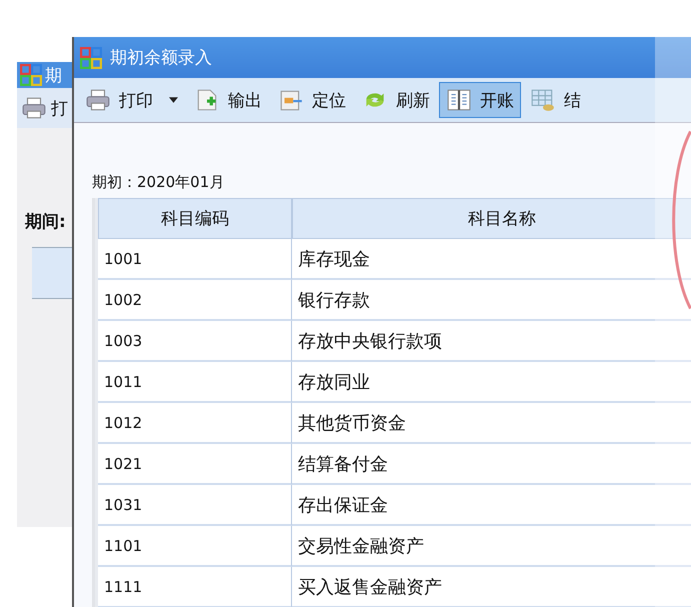 Image resolution: width=691 pixels, height=607 pixels. Describe the element at coordinates (195, 587) in the screenshot. I see `table-cell: 1111` at that location.